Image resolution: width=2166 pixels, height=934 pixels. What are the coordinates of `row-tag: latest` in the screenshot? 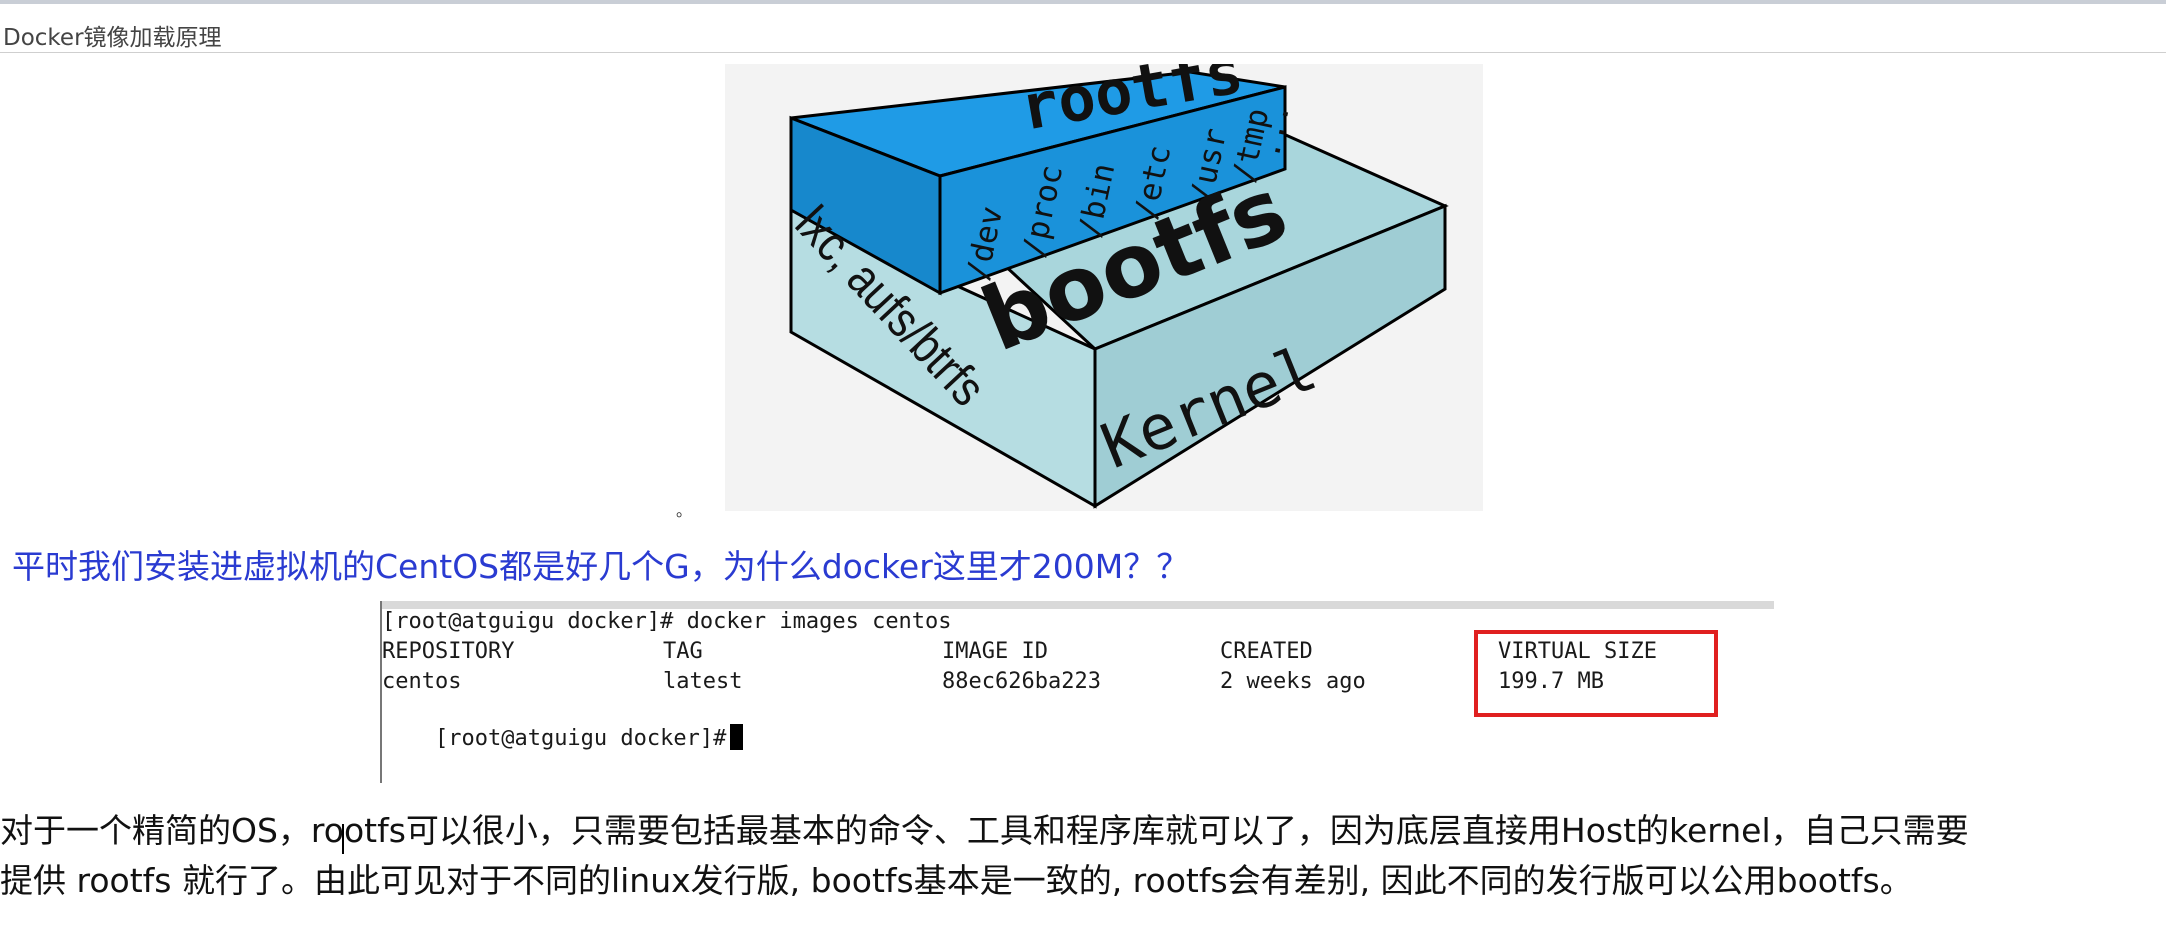 It's located at (703, 681).